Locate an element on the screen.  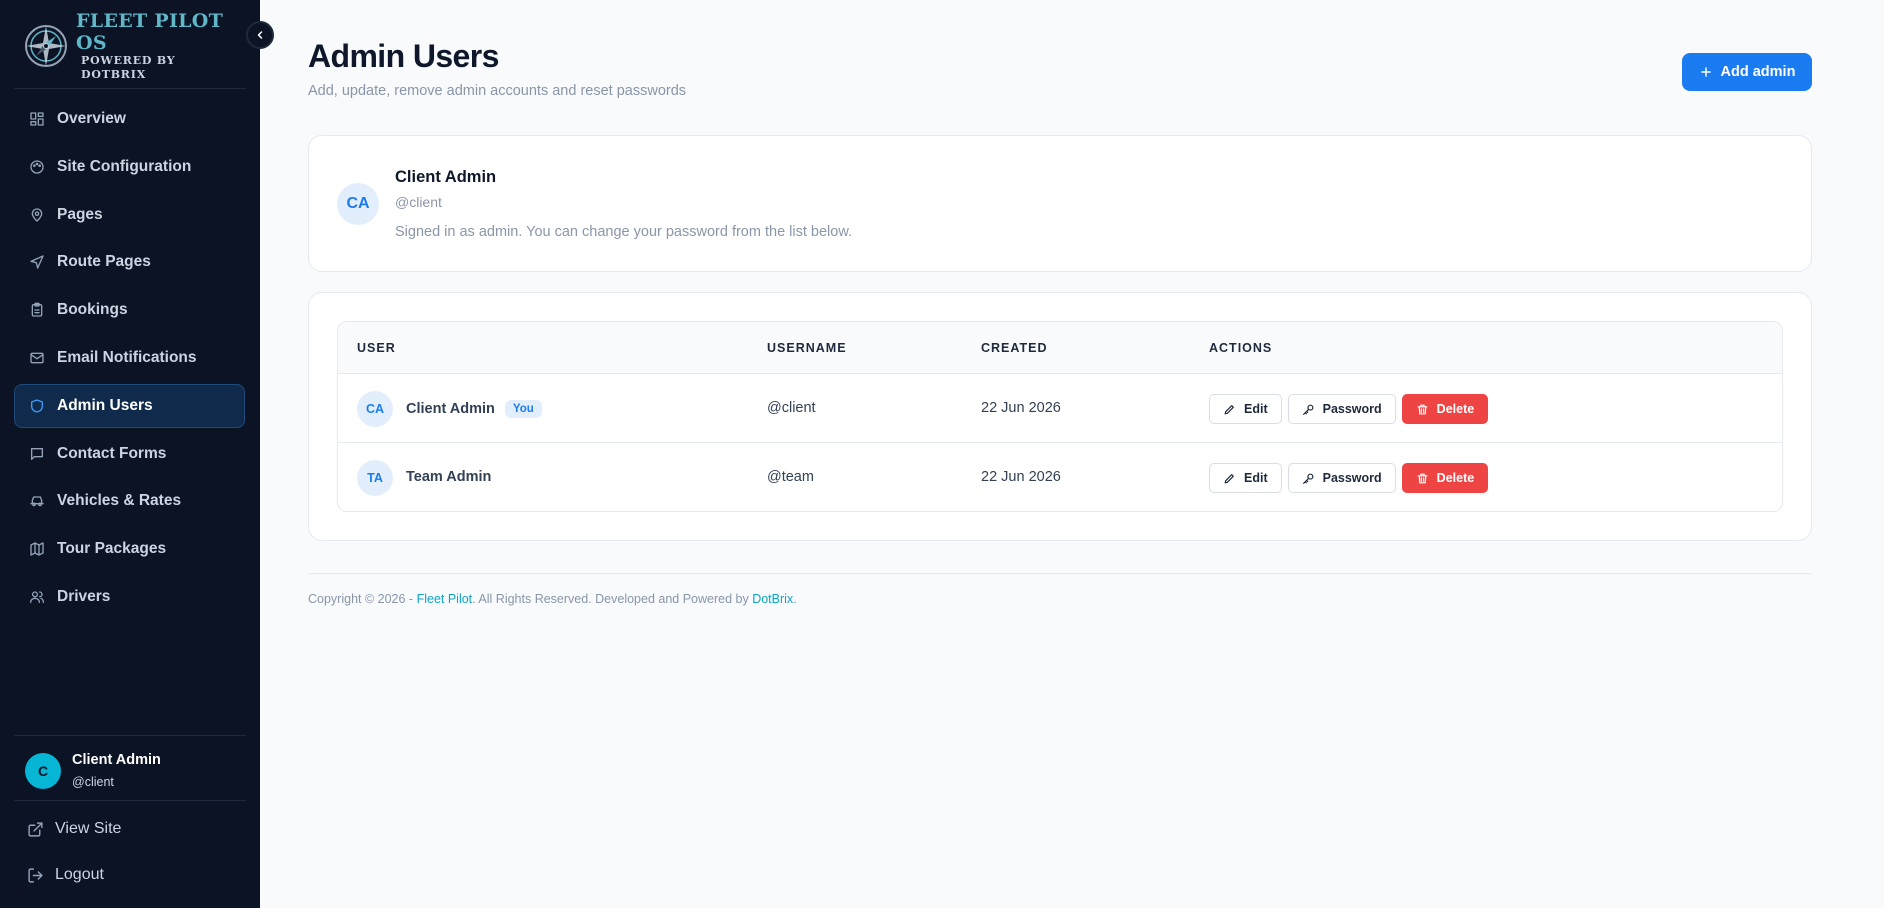
trash-icon is located at coordinates (1422, 409).